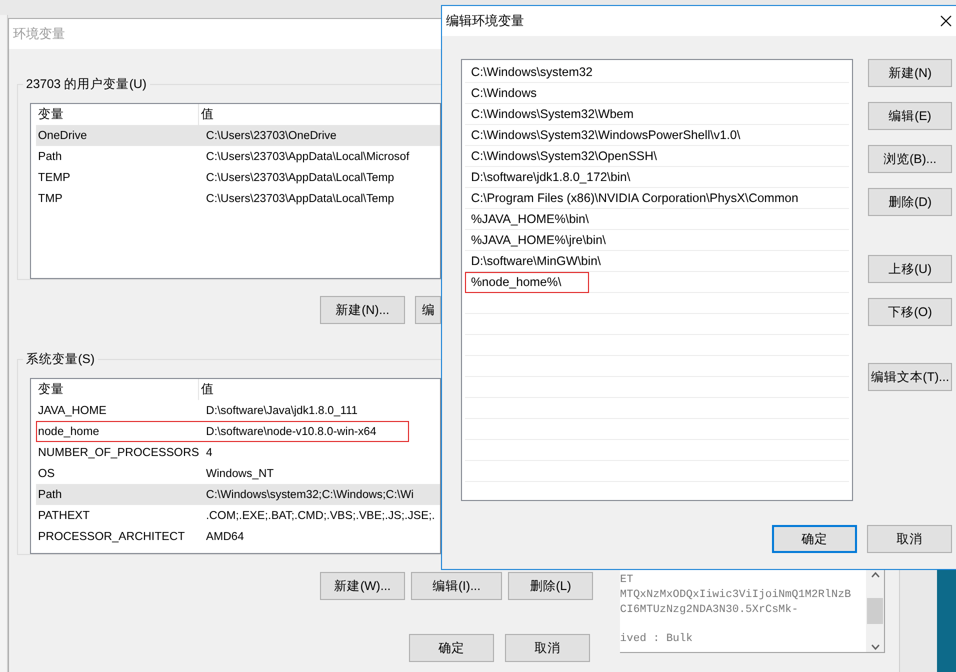  Describe the element at coordinates (910, 269) in the screenshot. I see `dialog-button: 上移(U)` at that location.